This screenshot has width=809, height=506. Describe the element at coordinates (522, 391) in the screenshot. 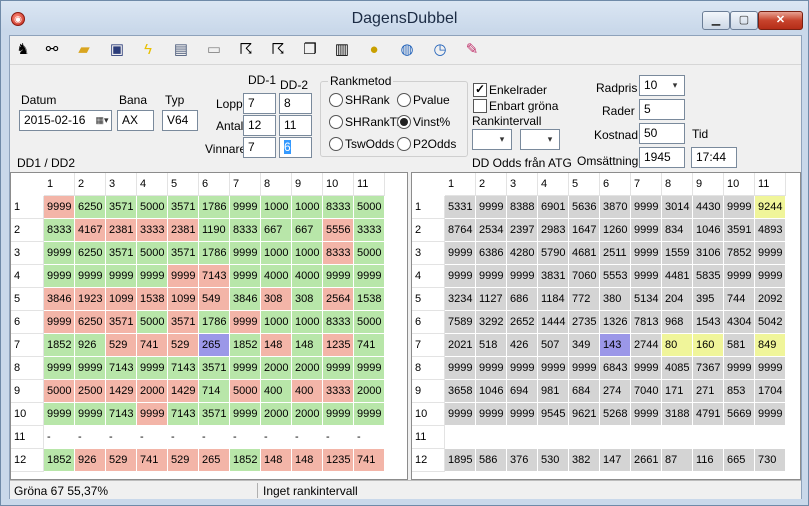

I see `grid-cell: 694` at that location.